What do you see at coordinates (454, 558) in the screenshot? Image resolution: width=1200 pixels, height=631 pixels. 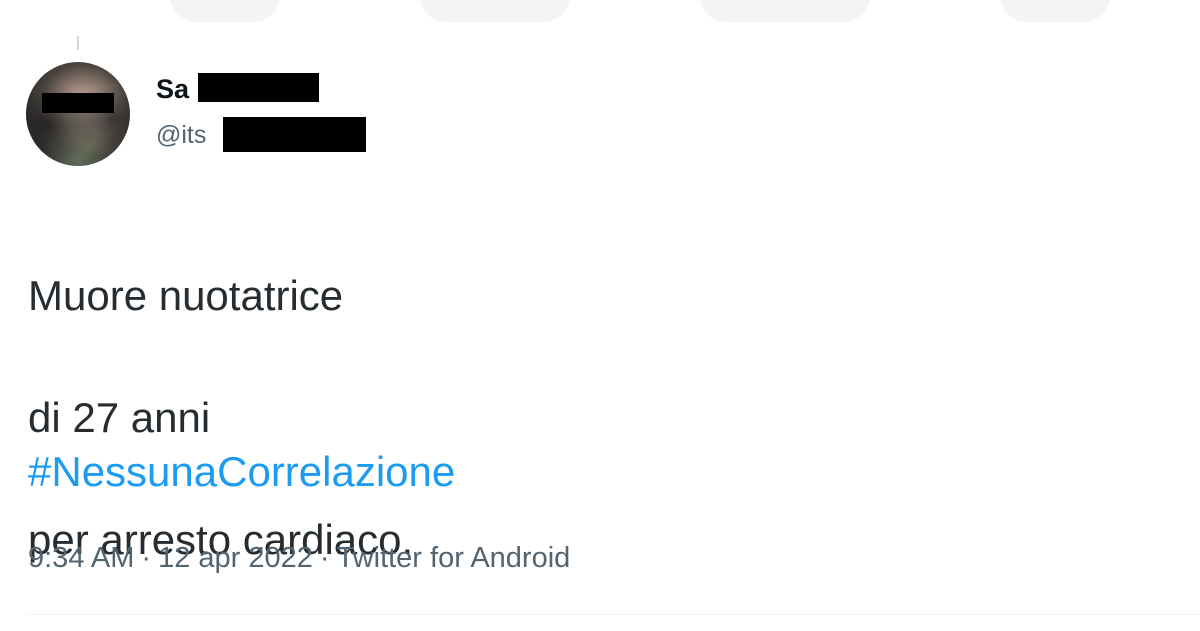 I see `tweet-source: Twitter for Android` at bounding box center [454, 558].